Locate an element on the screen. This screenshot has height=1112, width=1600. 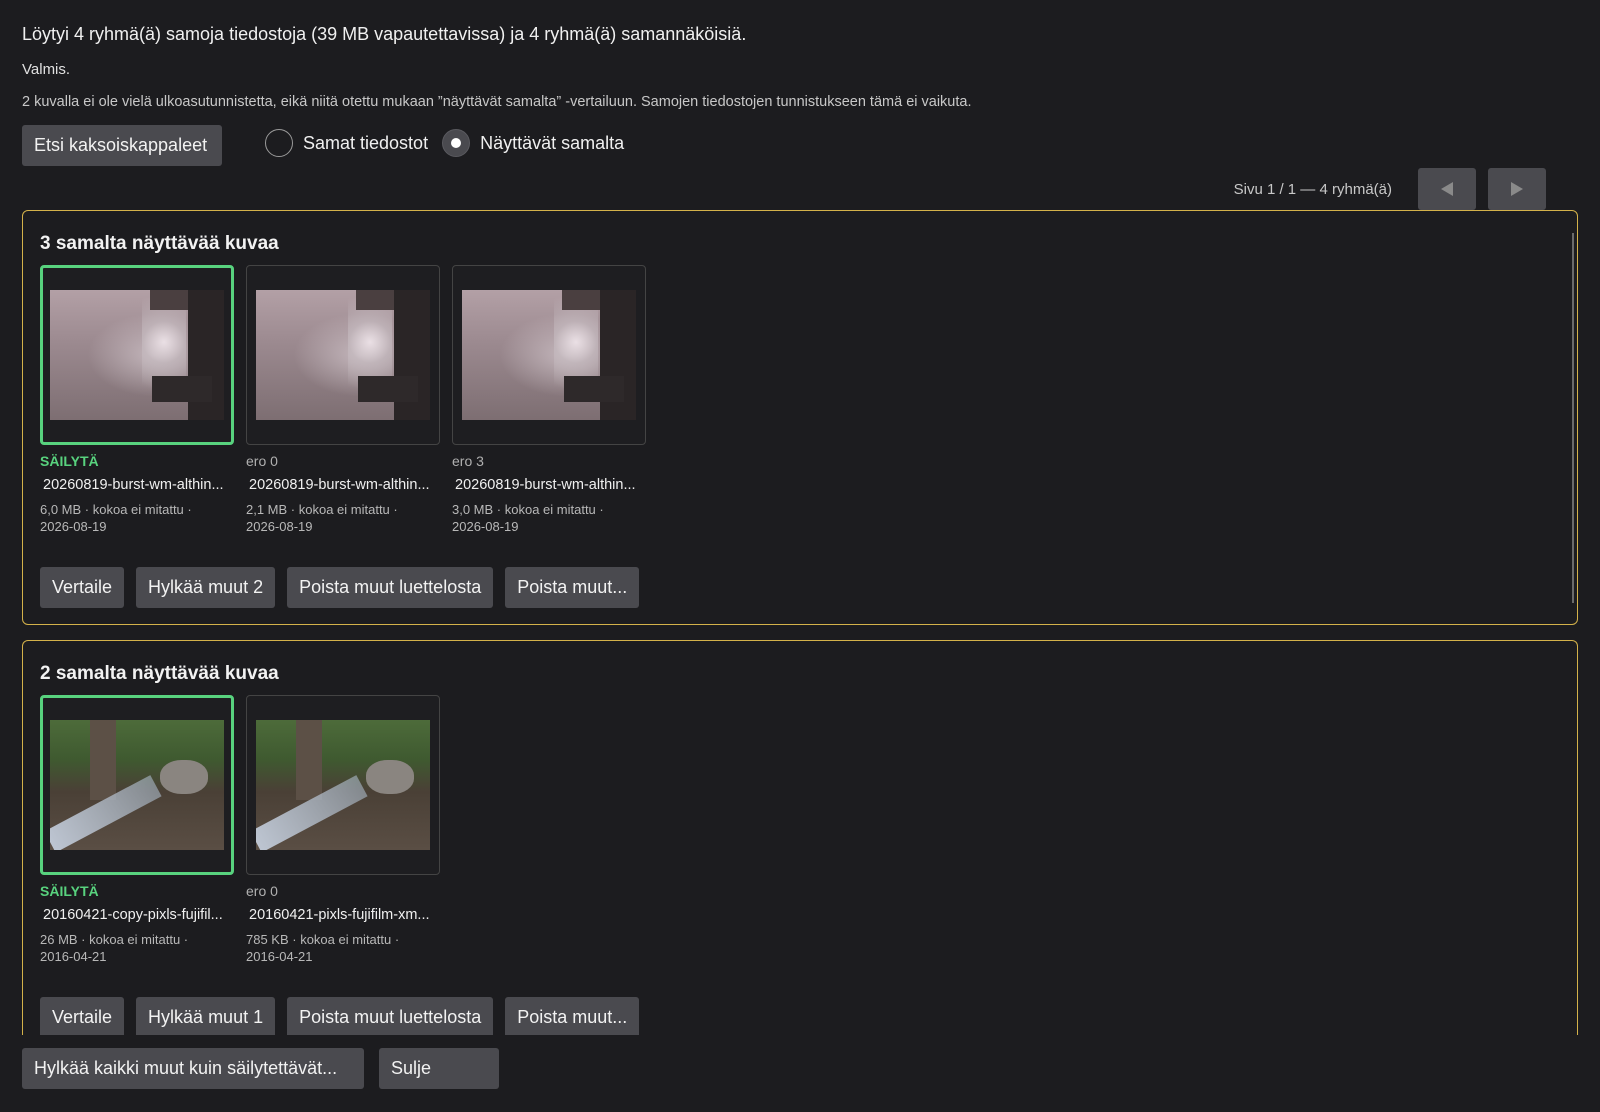
radio-look-alike: Näyttävät samalta is located at coordinates (533, 143).